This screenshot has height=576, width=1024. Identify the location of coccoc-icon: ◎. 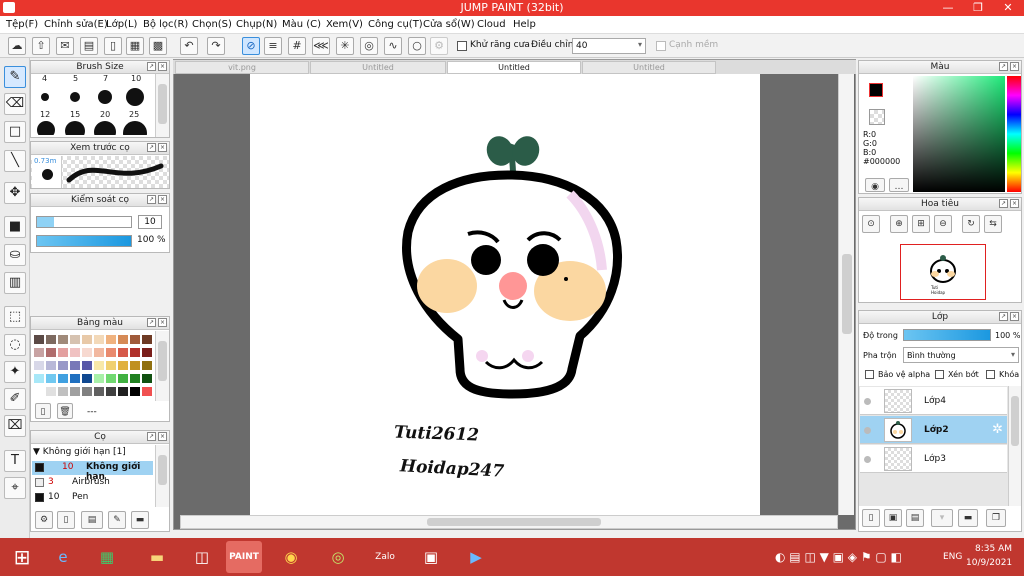
(338, 557).